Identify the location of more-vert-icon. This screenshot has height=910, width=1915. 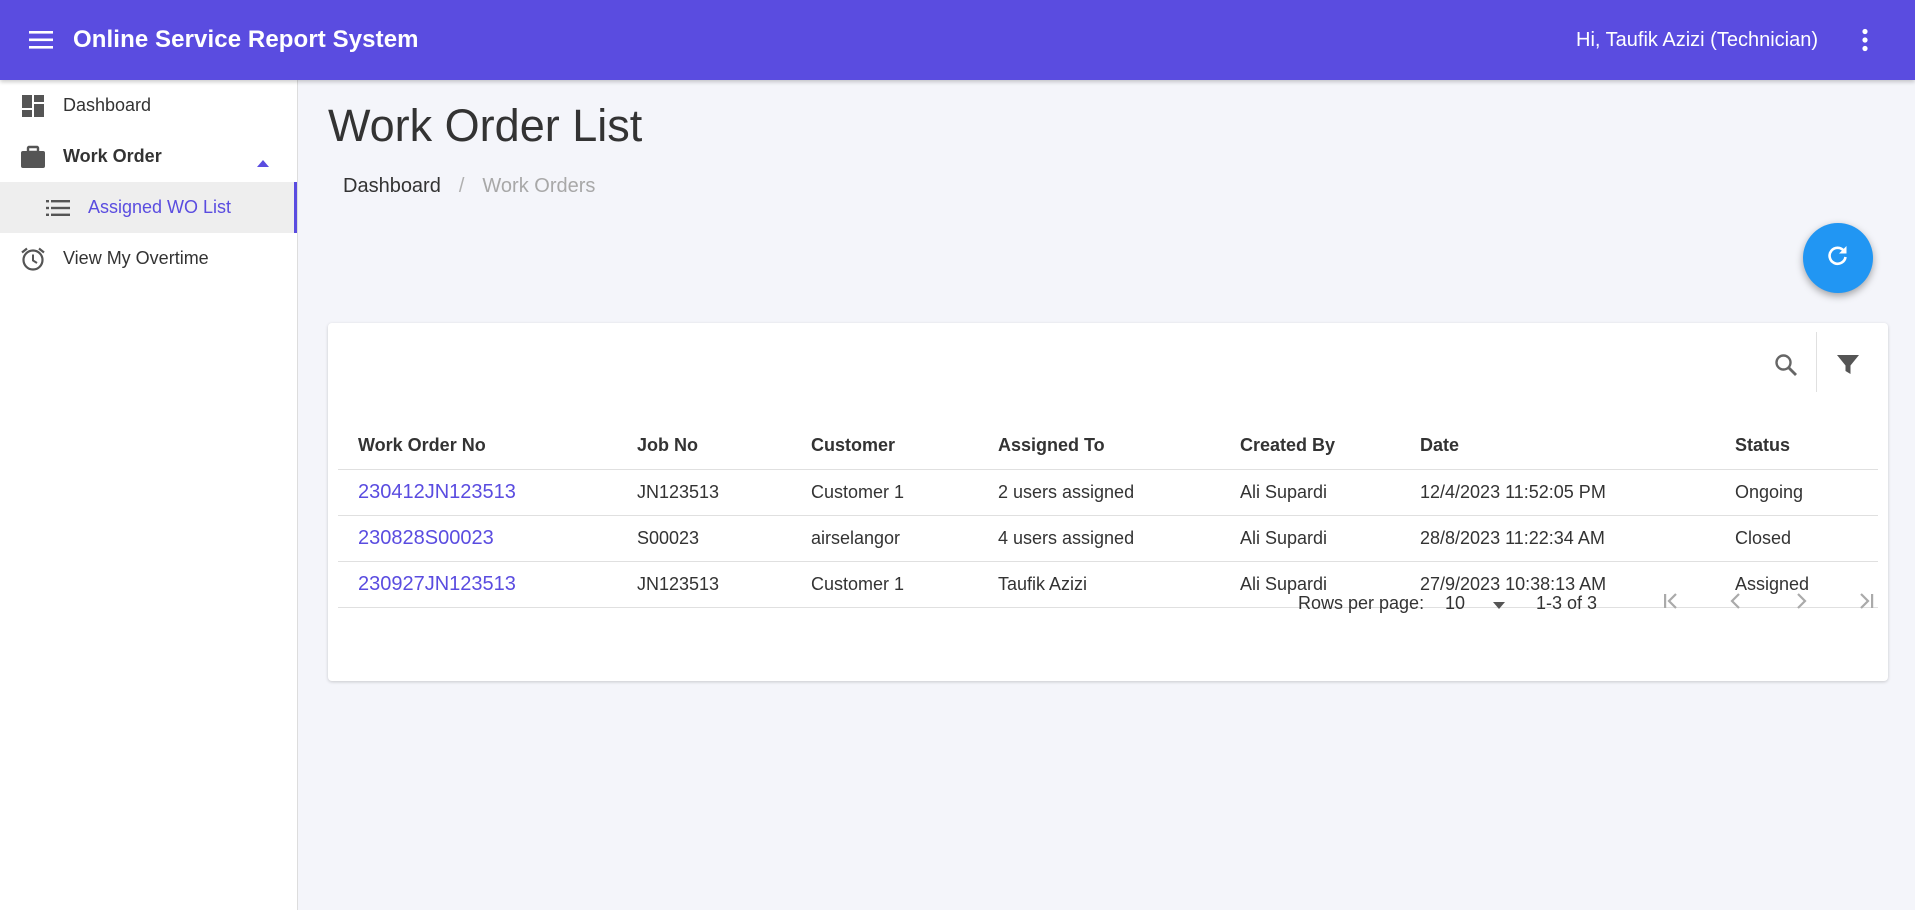
(1865, 40).